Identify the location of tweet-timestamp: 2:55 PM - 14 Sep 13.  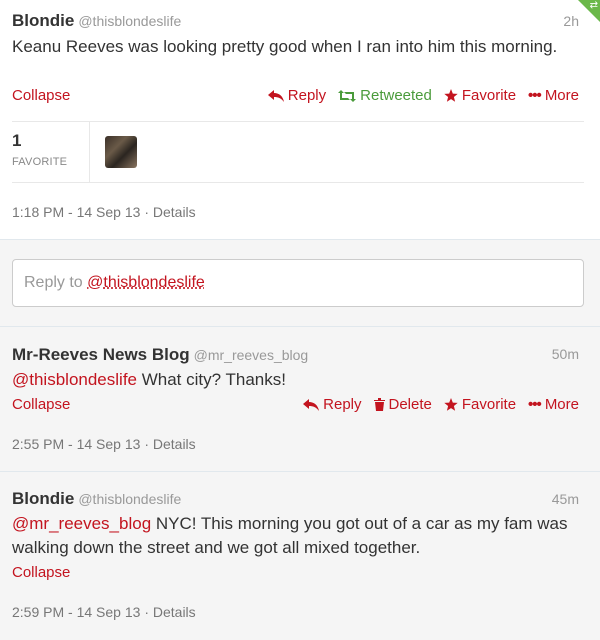
(76, 444).